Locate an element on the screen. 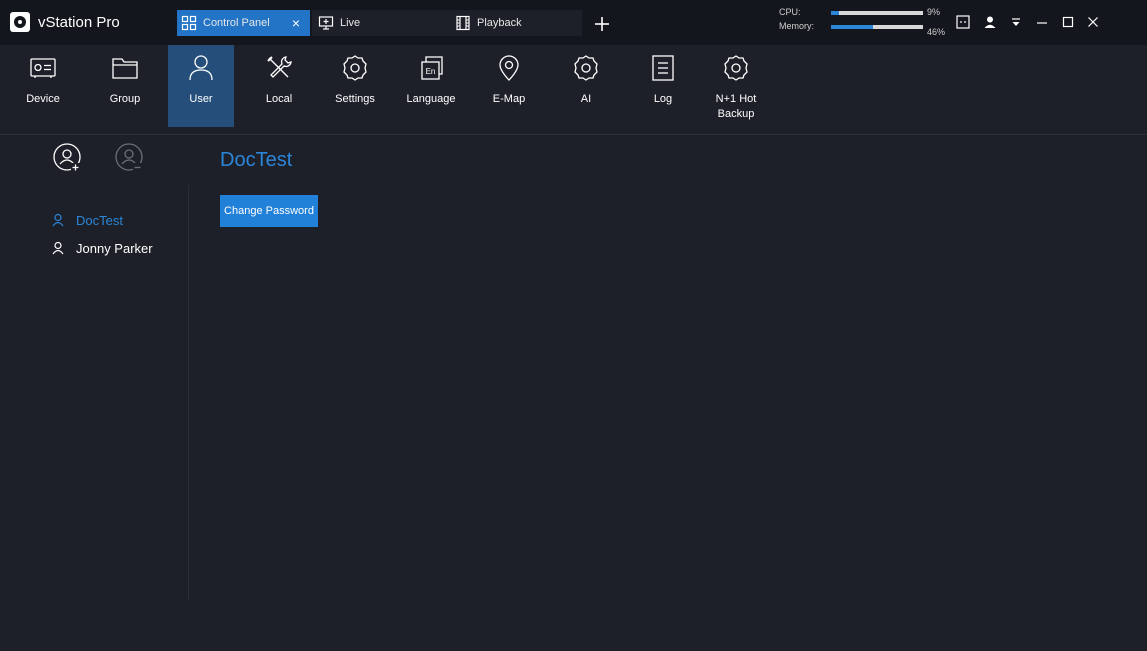 The height and width of the screenshot is (651, 1147). svg-text: En is located at coordinates (431, 71).